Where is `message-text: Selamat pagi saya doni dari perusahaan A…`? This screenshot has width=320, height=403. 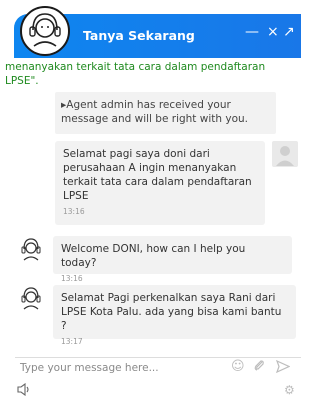 message-text: Selamat pagi saya doni dari perusahaan A… is located at coordinates (157, 175).